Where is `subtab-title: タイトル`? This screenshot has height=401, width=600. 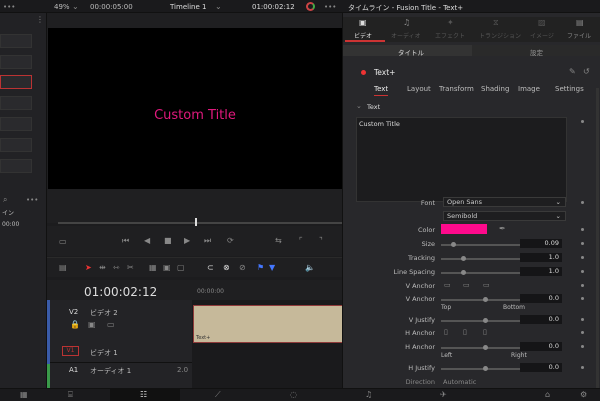
subtab-title: タイトル is located at coordinates (407, 51).